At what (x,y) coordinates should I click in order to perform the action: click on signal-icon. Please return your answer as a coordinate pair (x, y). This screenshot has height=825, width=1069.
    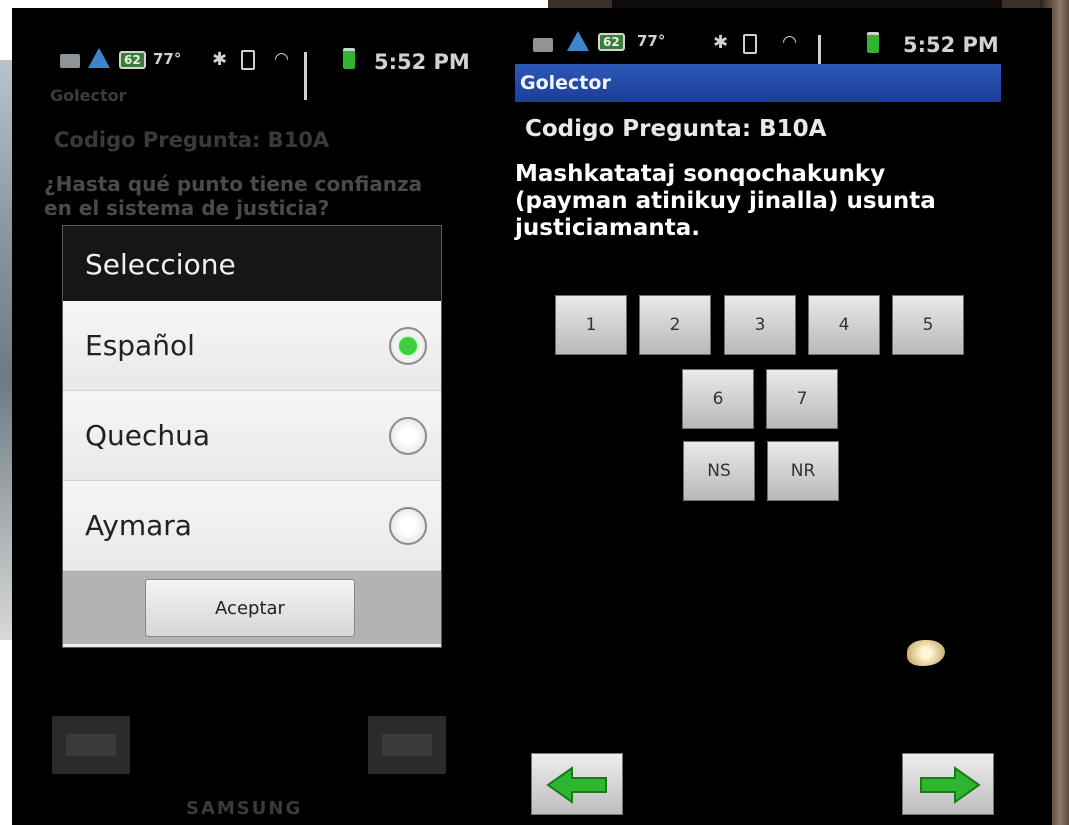
    Looking at the image, I should click on (305, 76).